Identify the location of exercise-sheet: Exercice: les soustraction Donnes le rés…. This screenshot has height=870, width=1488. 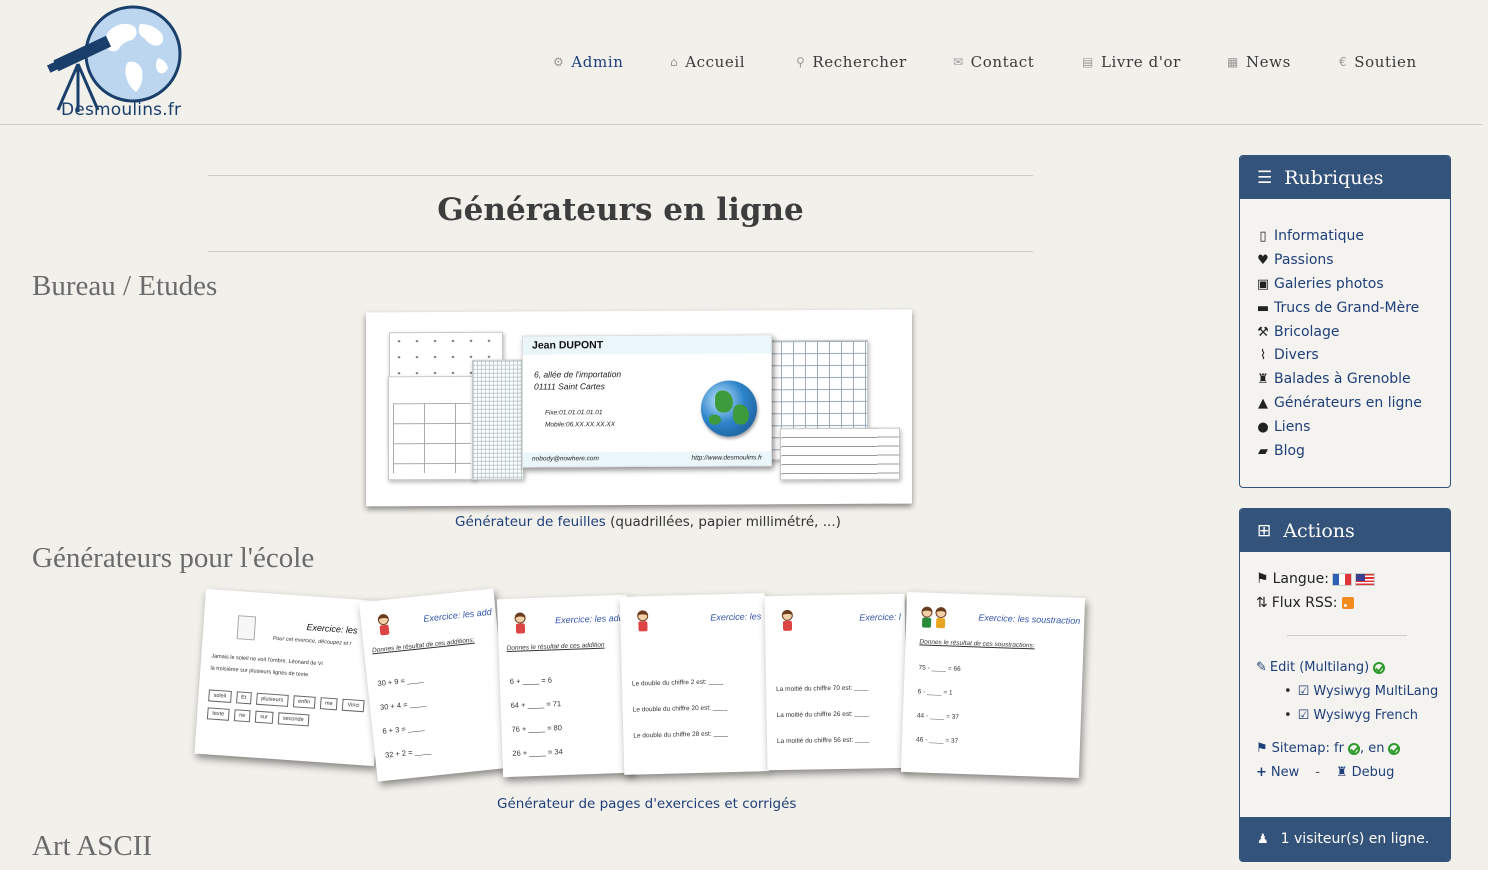
(993, 685).